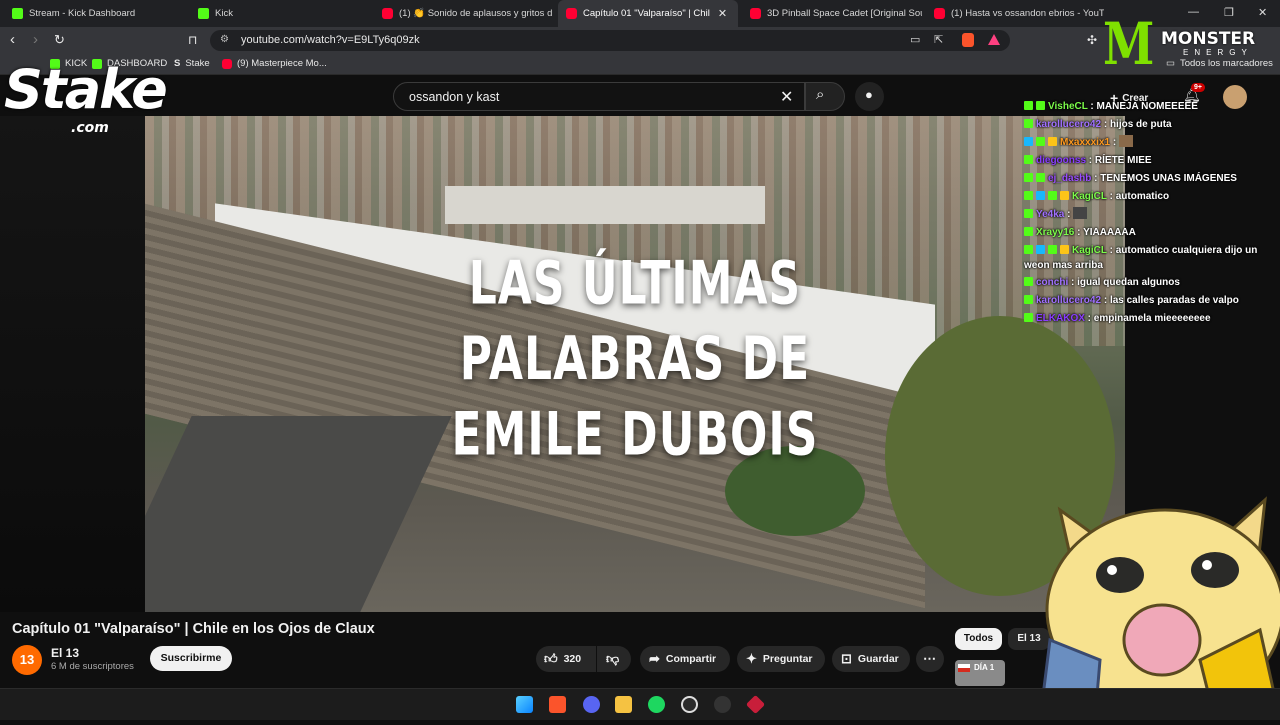 This screenshot has height=725, width=1280. I want to click on thumbs-down-icon: 👎︎, so click(613, 658).